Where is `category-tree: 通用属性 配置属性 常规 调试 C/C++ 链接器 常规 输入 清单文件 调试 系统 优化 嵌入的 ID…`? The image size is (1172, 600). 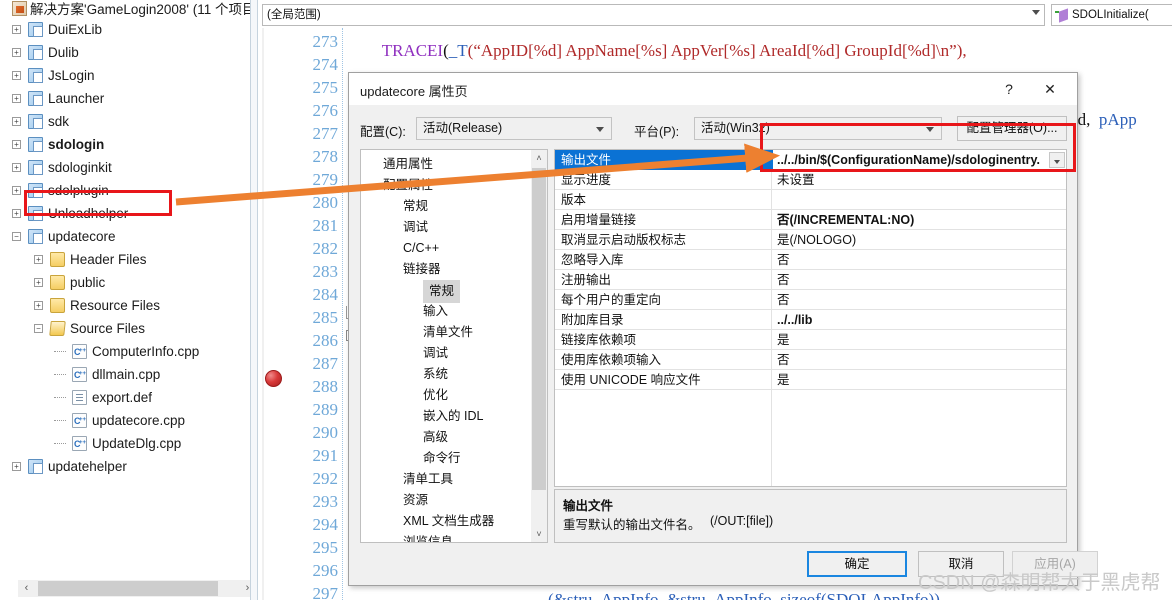 category-tree: 通用属性 配置属性 常规 调试 C/C++ 链接器 常规 输入 清单文件 调试 系统 优化 嵌入的 ID… is located at coordinates (454, 346).